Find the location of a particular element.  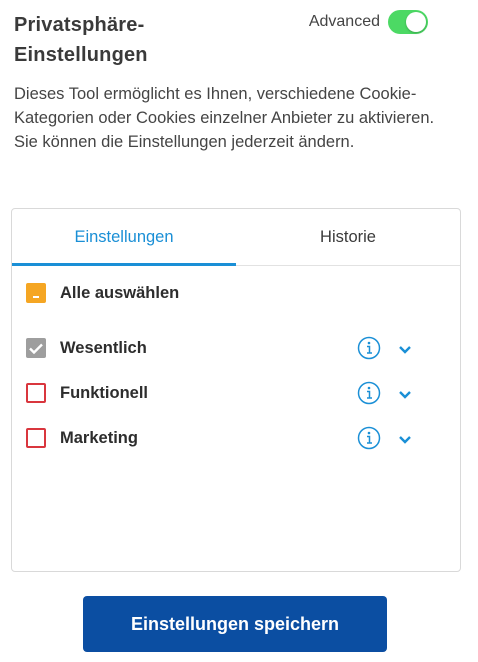

tab-historie: Historie is located at coordinates (348, 237).